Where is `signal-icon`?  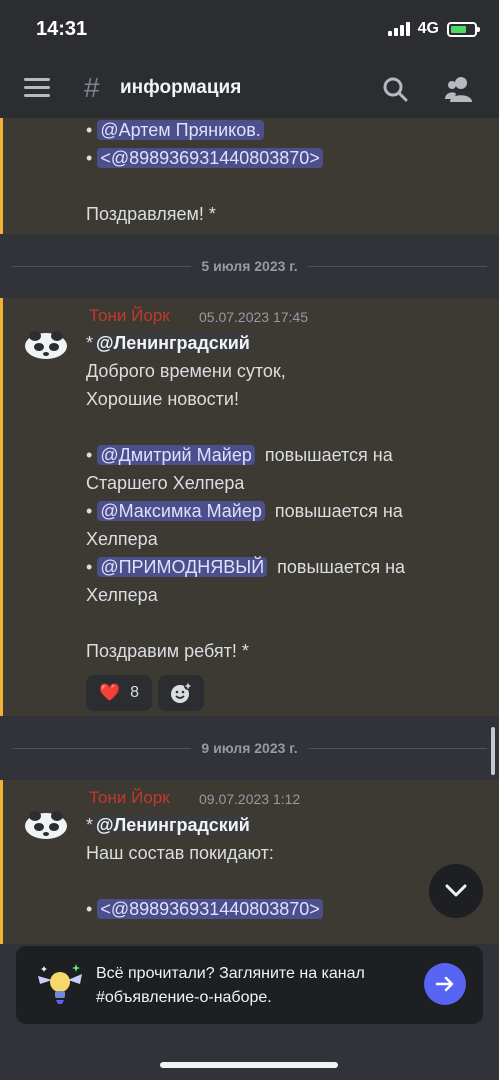 signal-icon is located at coordinates (398, 29).